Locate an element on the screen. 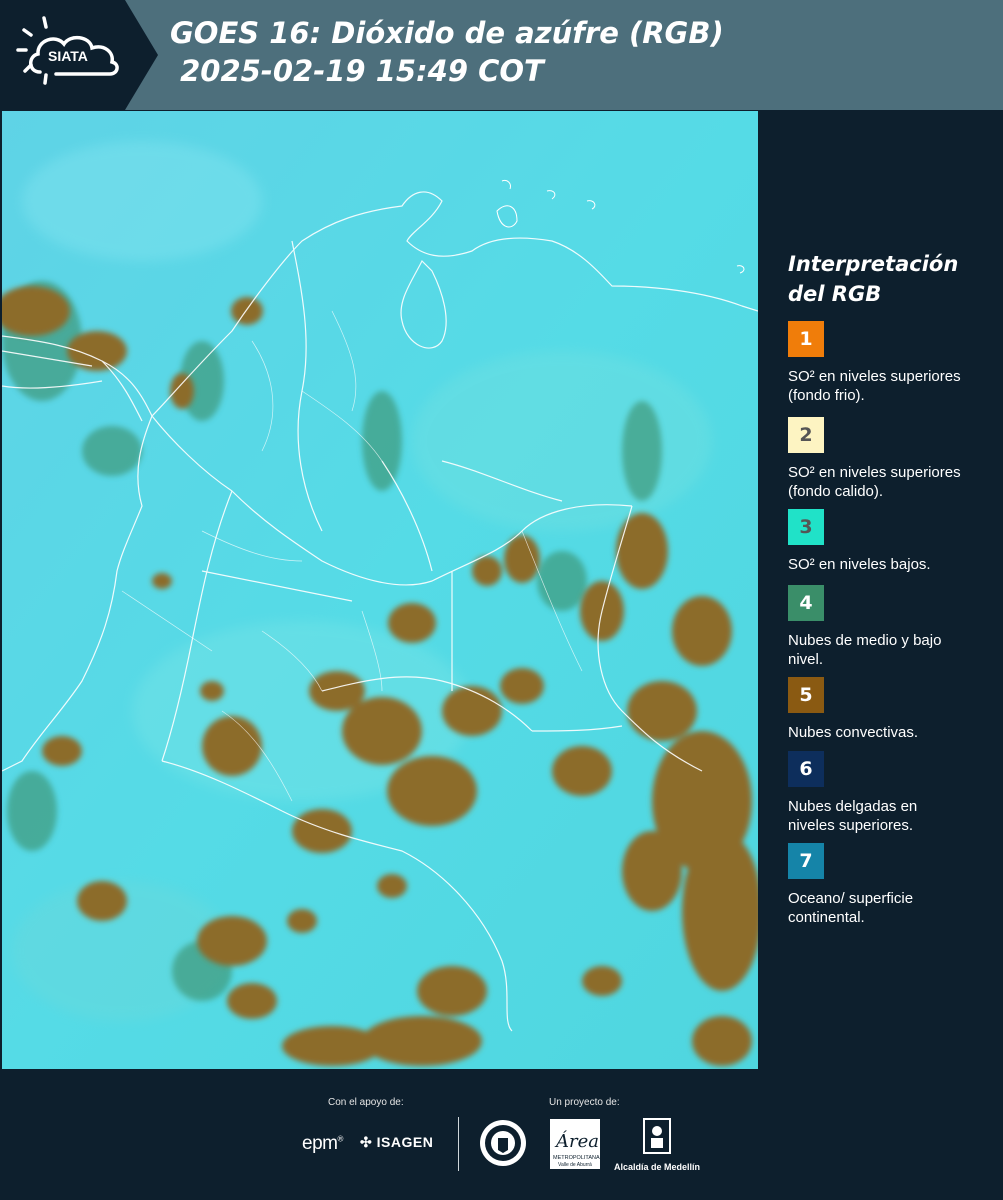 This screenshot has width=1003, height=1200. legend-number-3: 3 is located at coordinates (806, 527).